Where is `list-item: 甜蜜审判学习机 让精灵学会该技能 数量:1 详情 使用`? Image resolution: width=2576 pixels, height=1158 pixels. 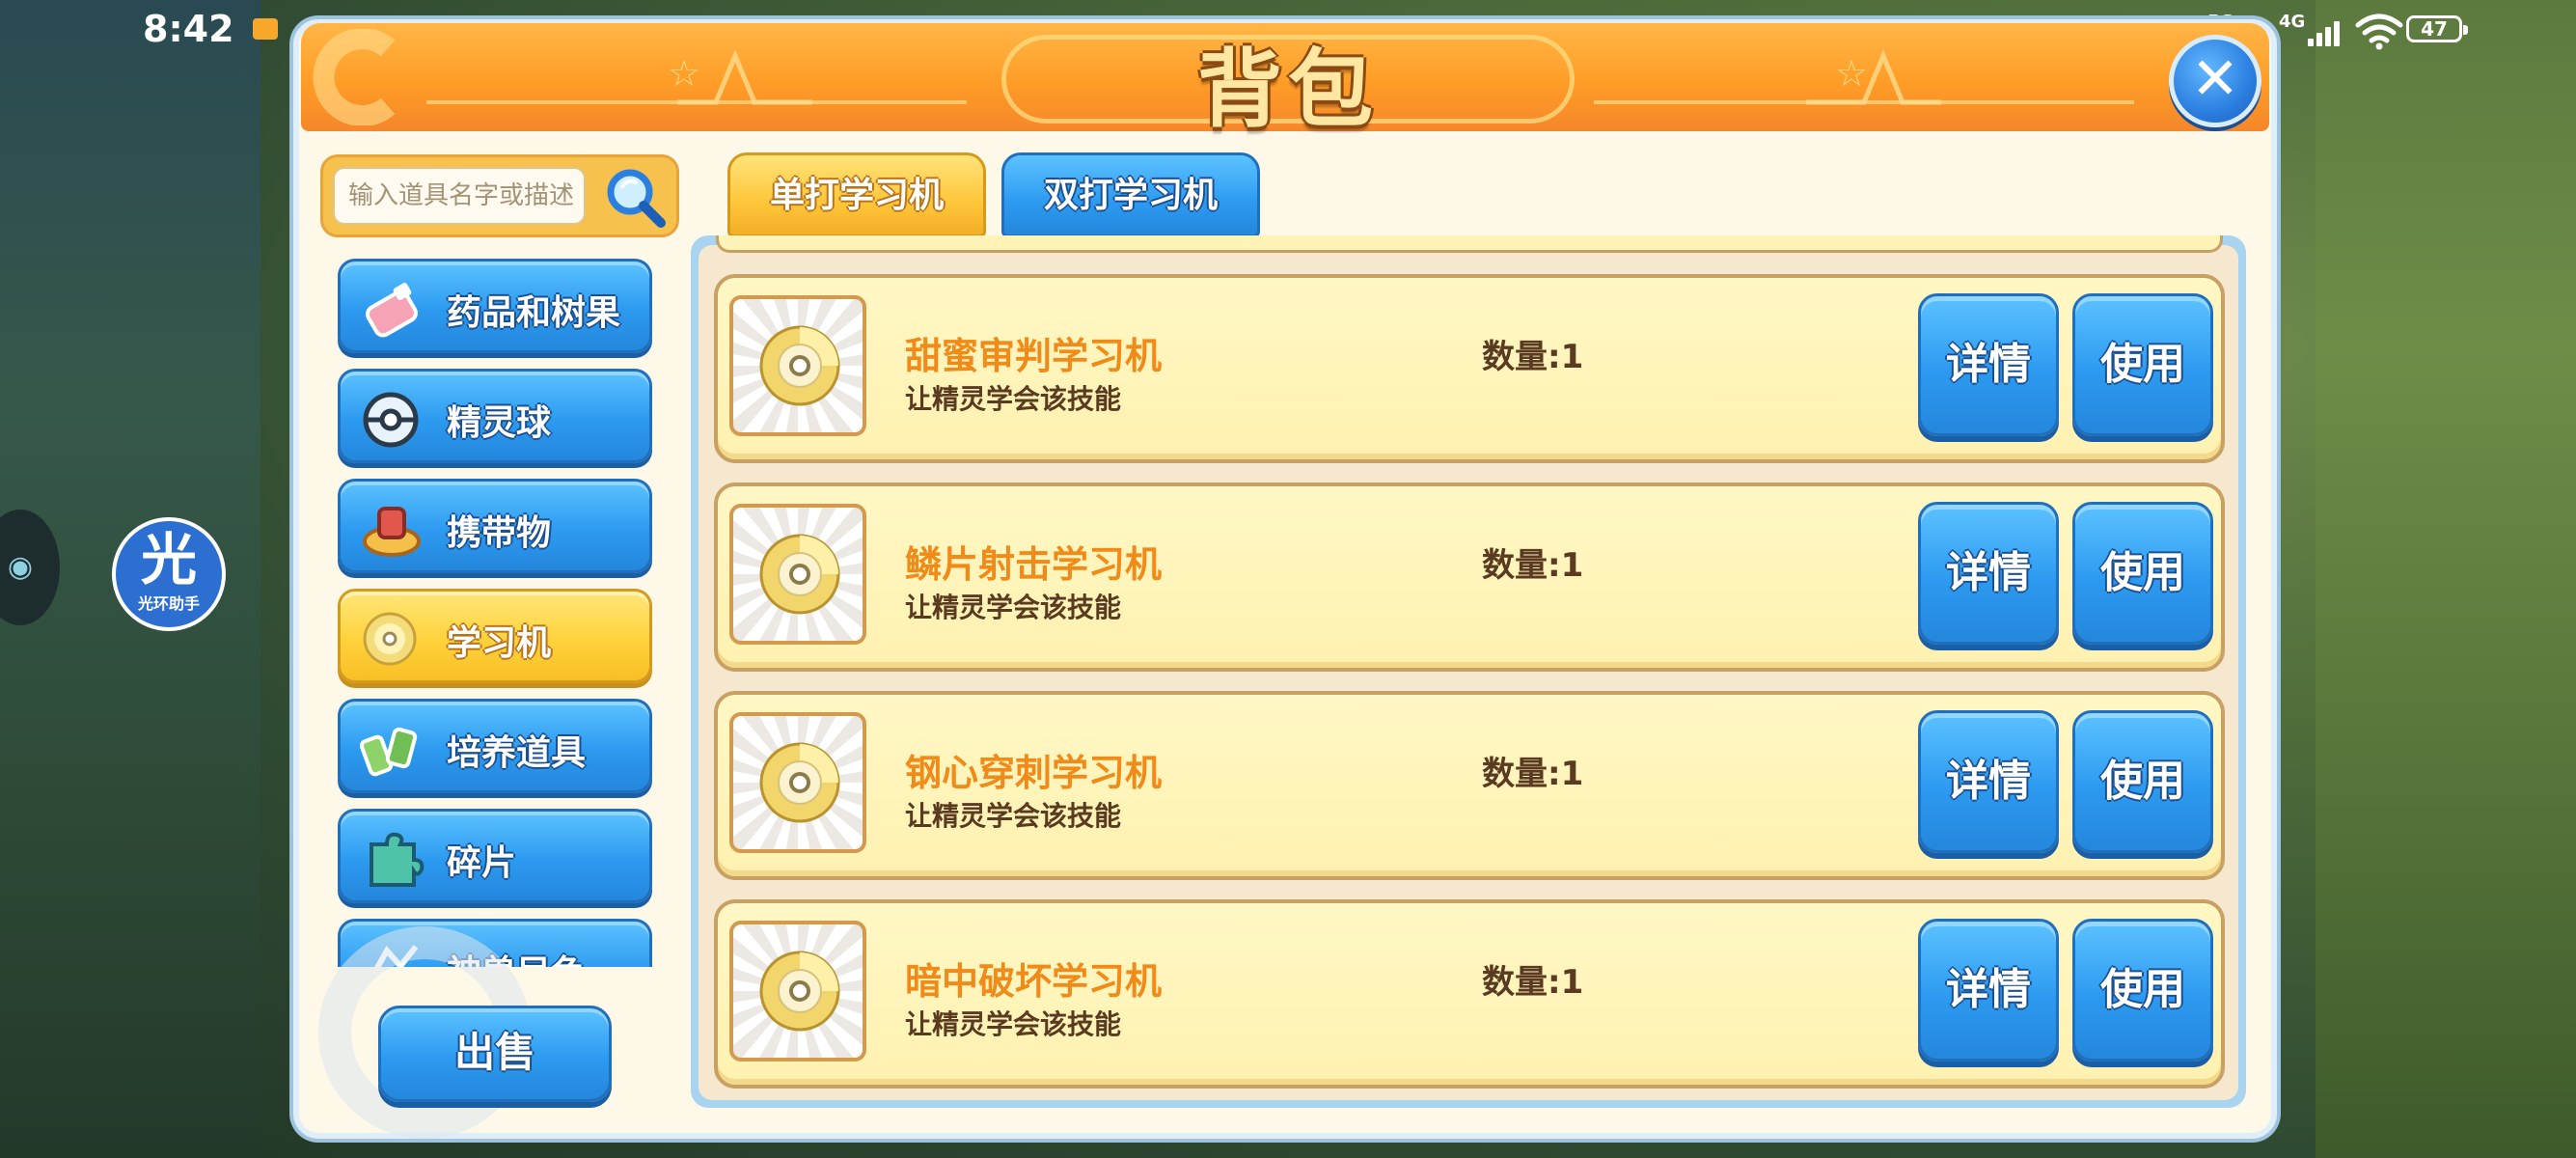
list-item: 甜蜜审判学习机 让精灵学会该技能 数量:1 详情 使用 is located at coordinates (1470, 368).